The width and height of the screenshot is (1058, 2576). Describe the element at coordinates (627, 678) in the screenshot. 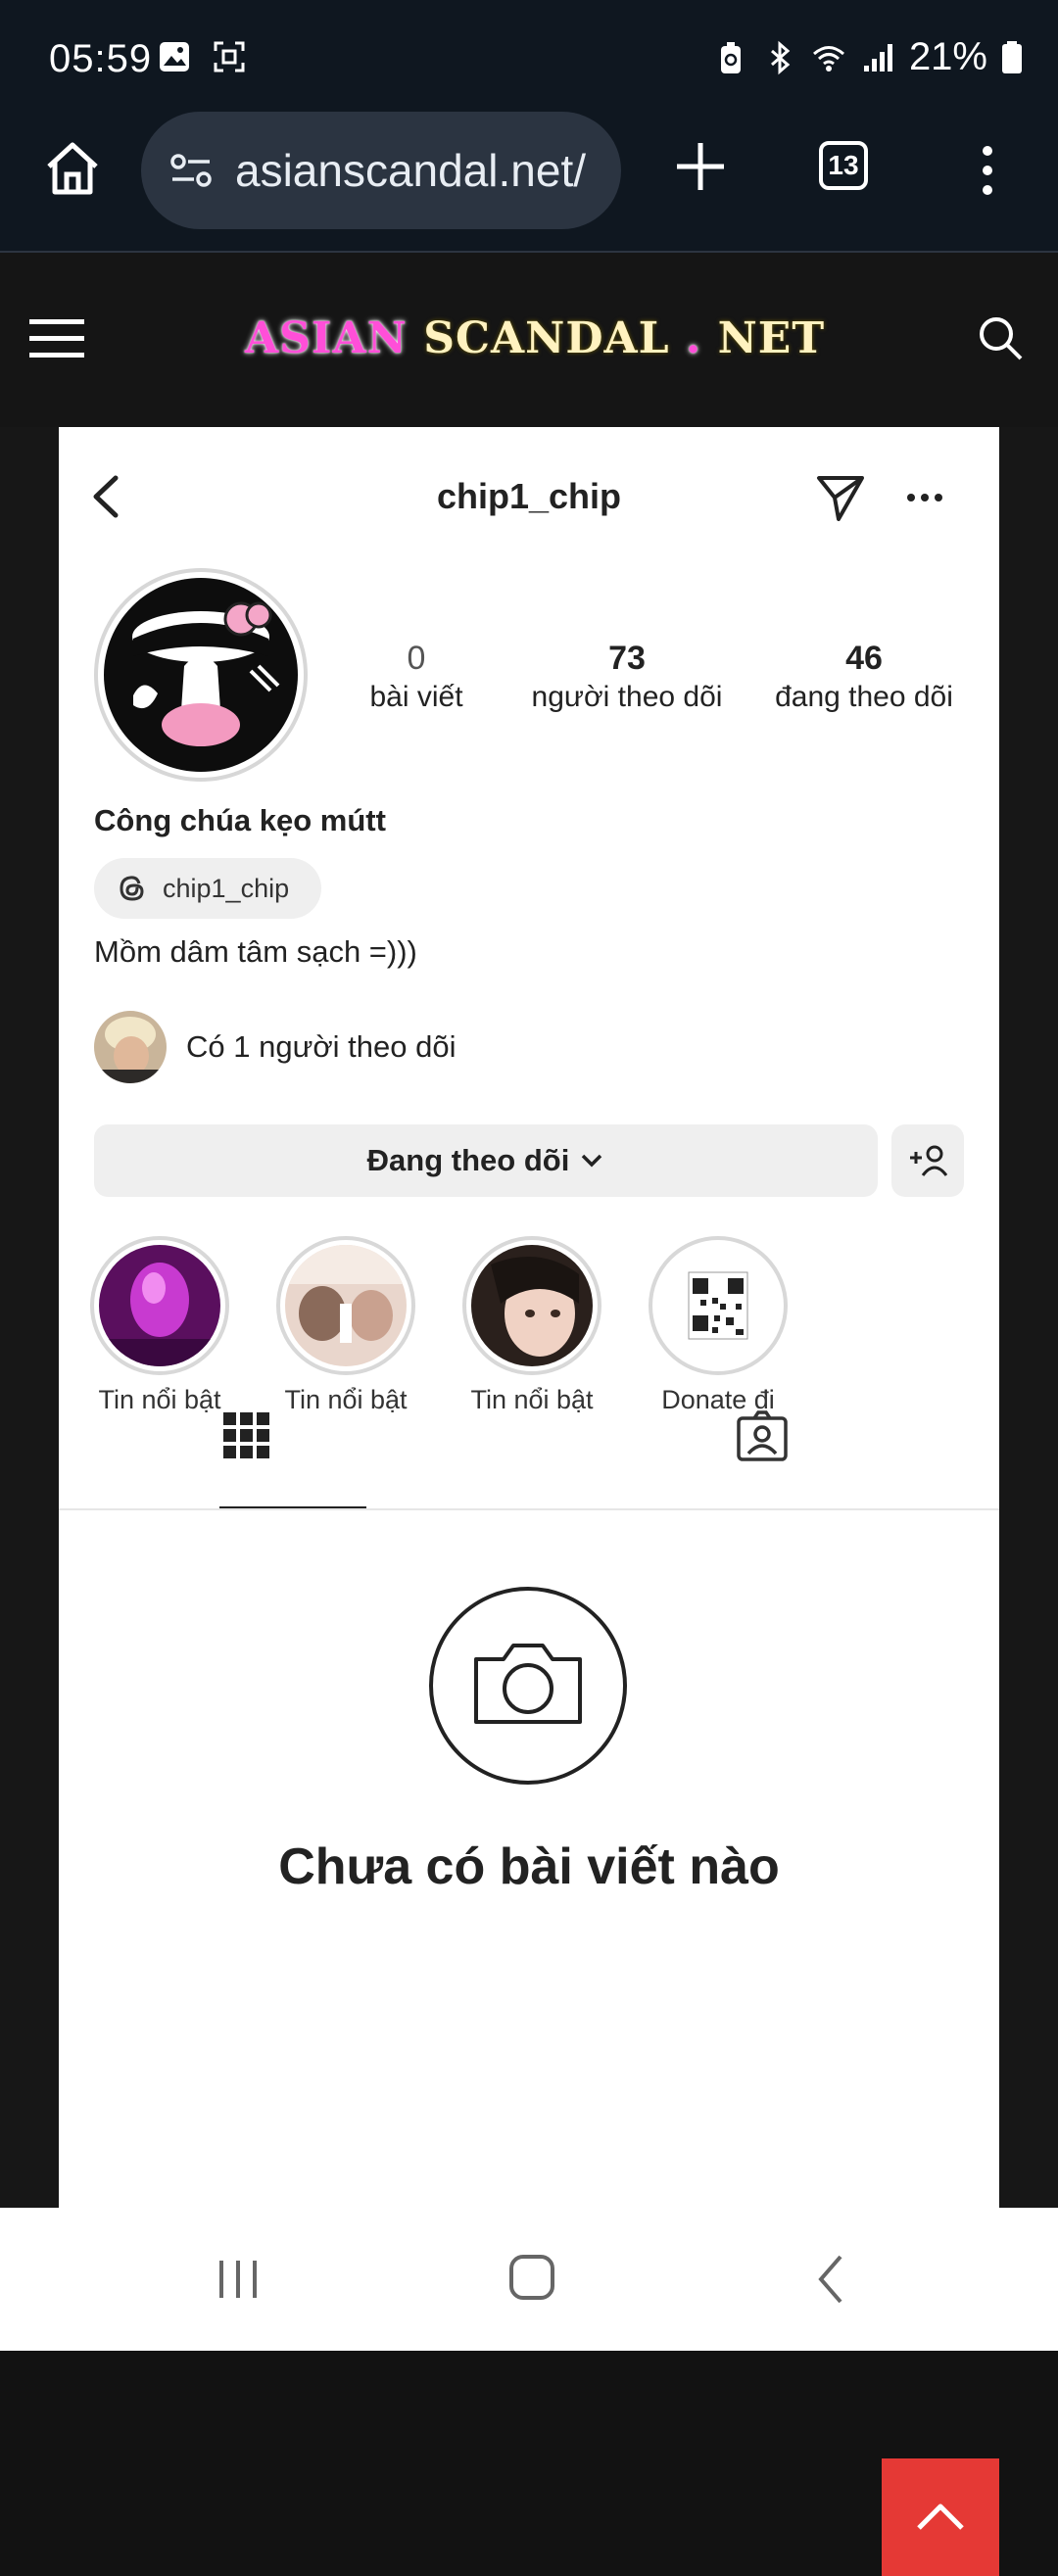

I see `stat-followers: 73 người theo dõi` at that location.